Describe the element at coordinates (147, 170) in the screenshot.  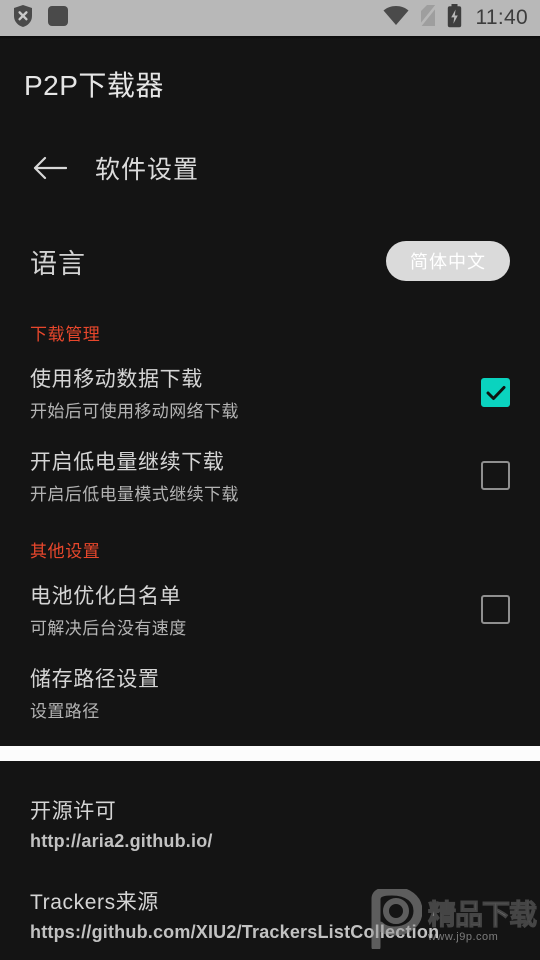
I see `page-title: 软件设置` at that location.